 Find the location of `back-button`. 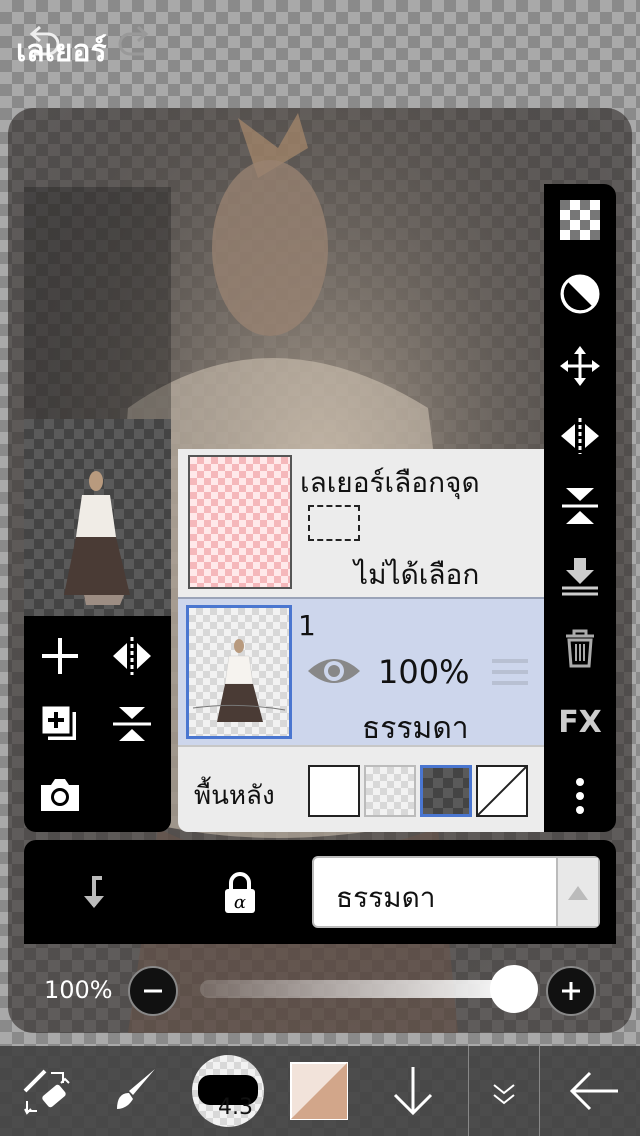

back-button is located at coordinates (594, 1091).